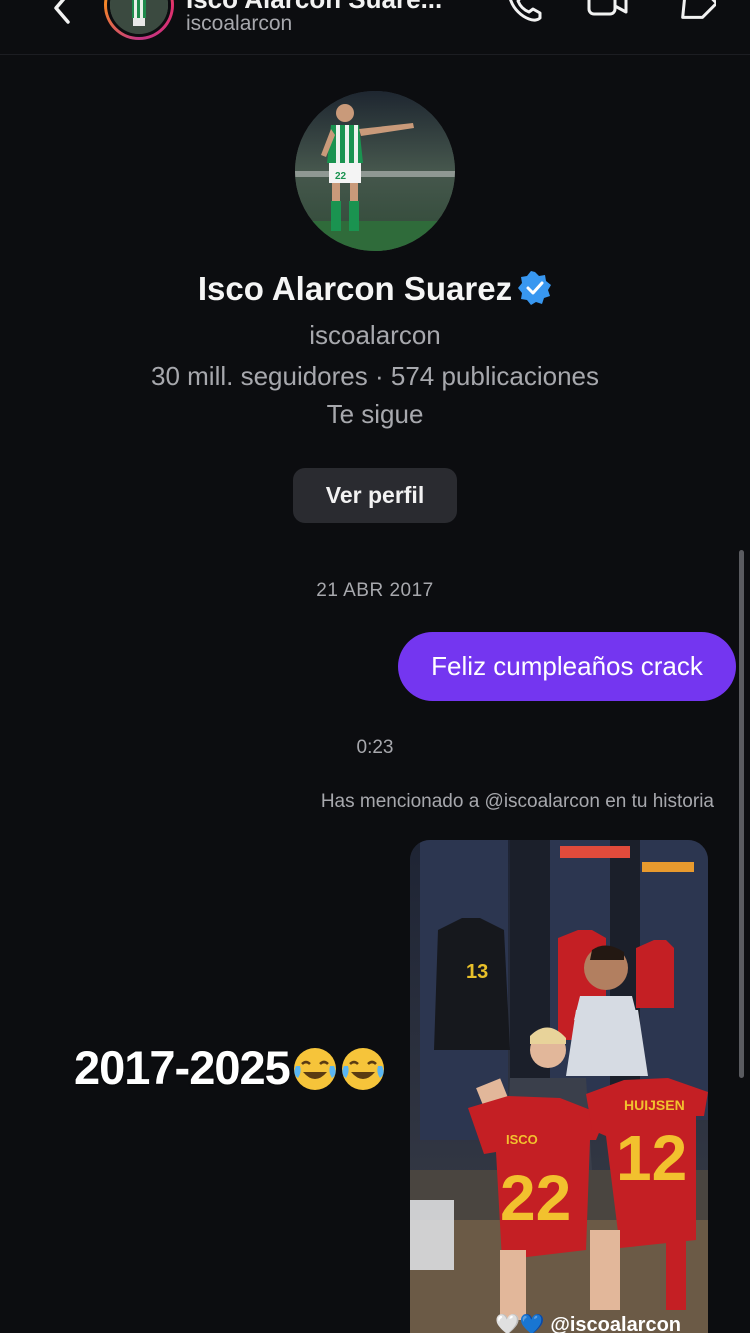 This screenshot has width=750, height=1333. What do you see at coordinates (608, 14) in the screenshot?
I see `video-camera-icon` at bounding box center [608, 14].